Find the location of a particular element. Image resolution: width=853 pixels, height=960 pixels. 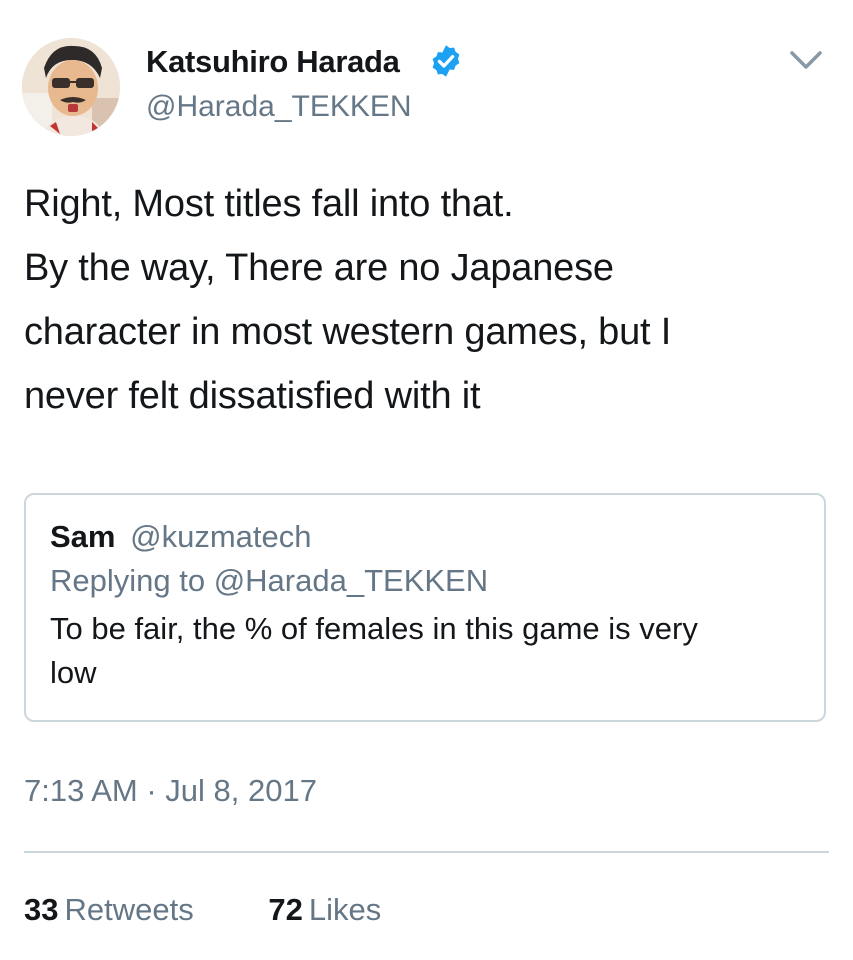

verified-badge-icon is located at coordinates (446, 61).